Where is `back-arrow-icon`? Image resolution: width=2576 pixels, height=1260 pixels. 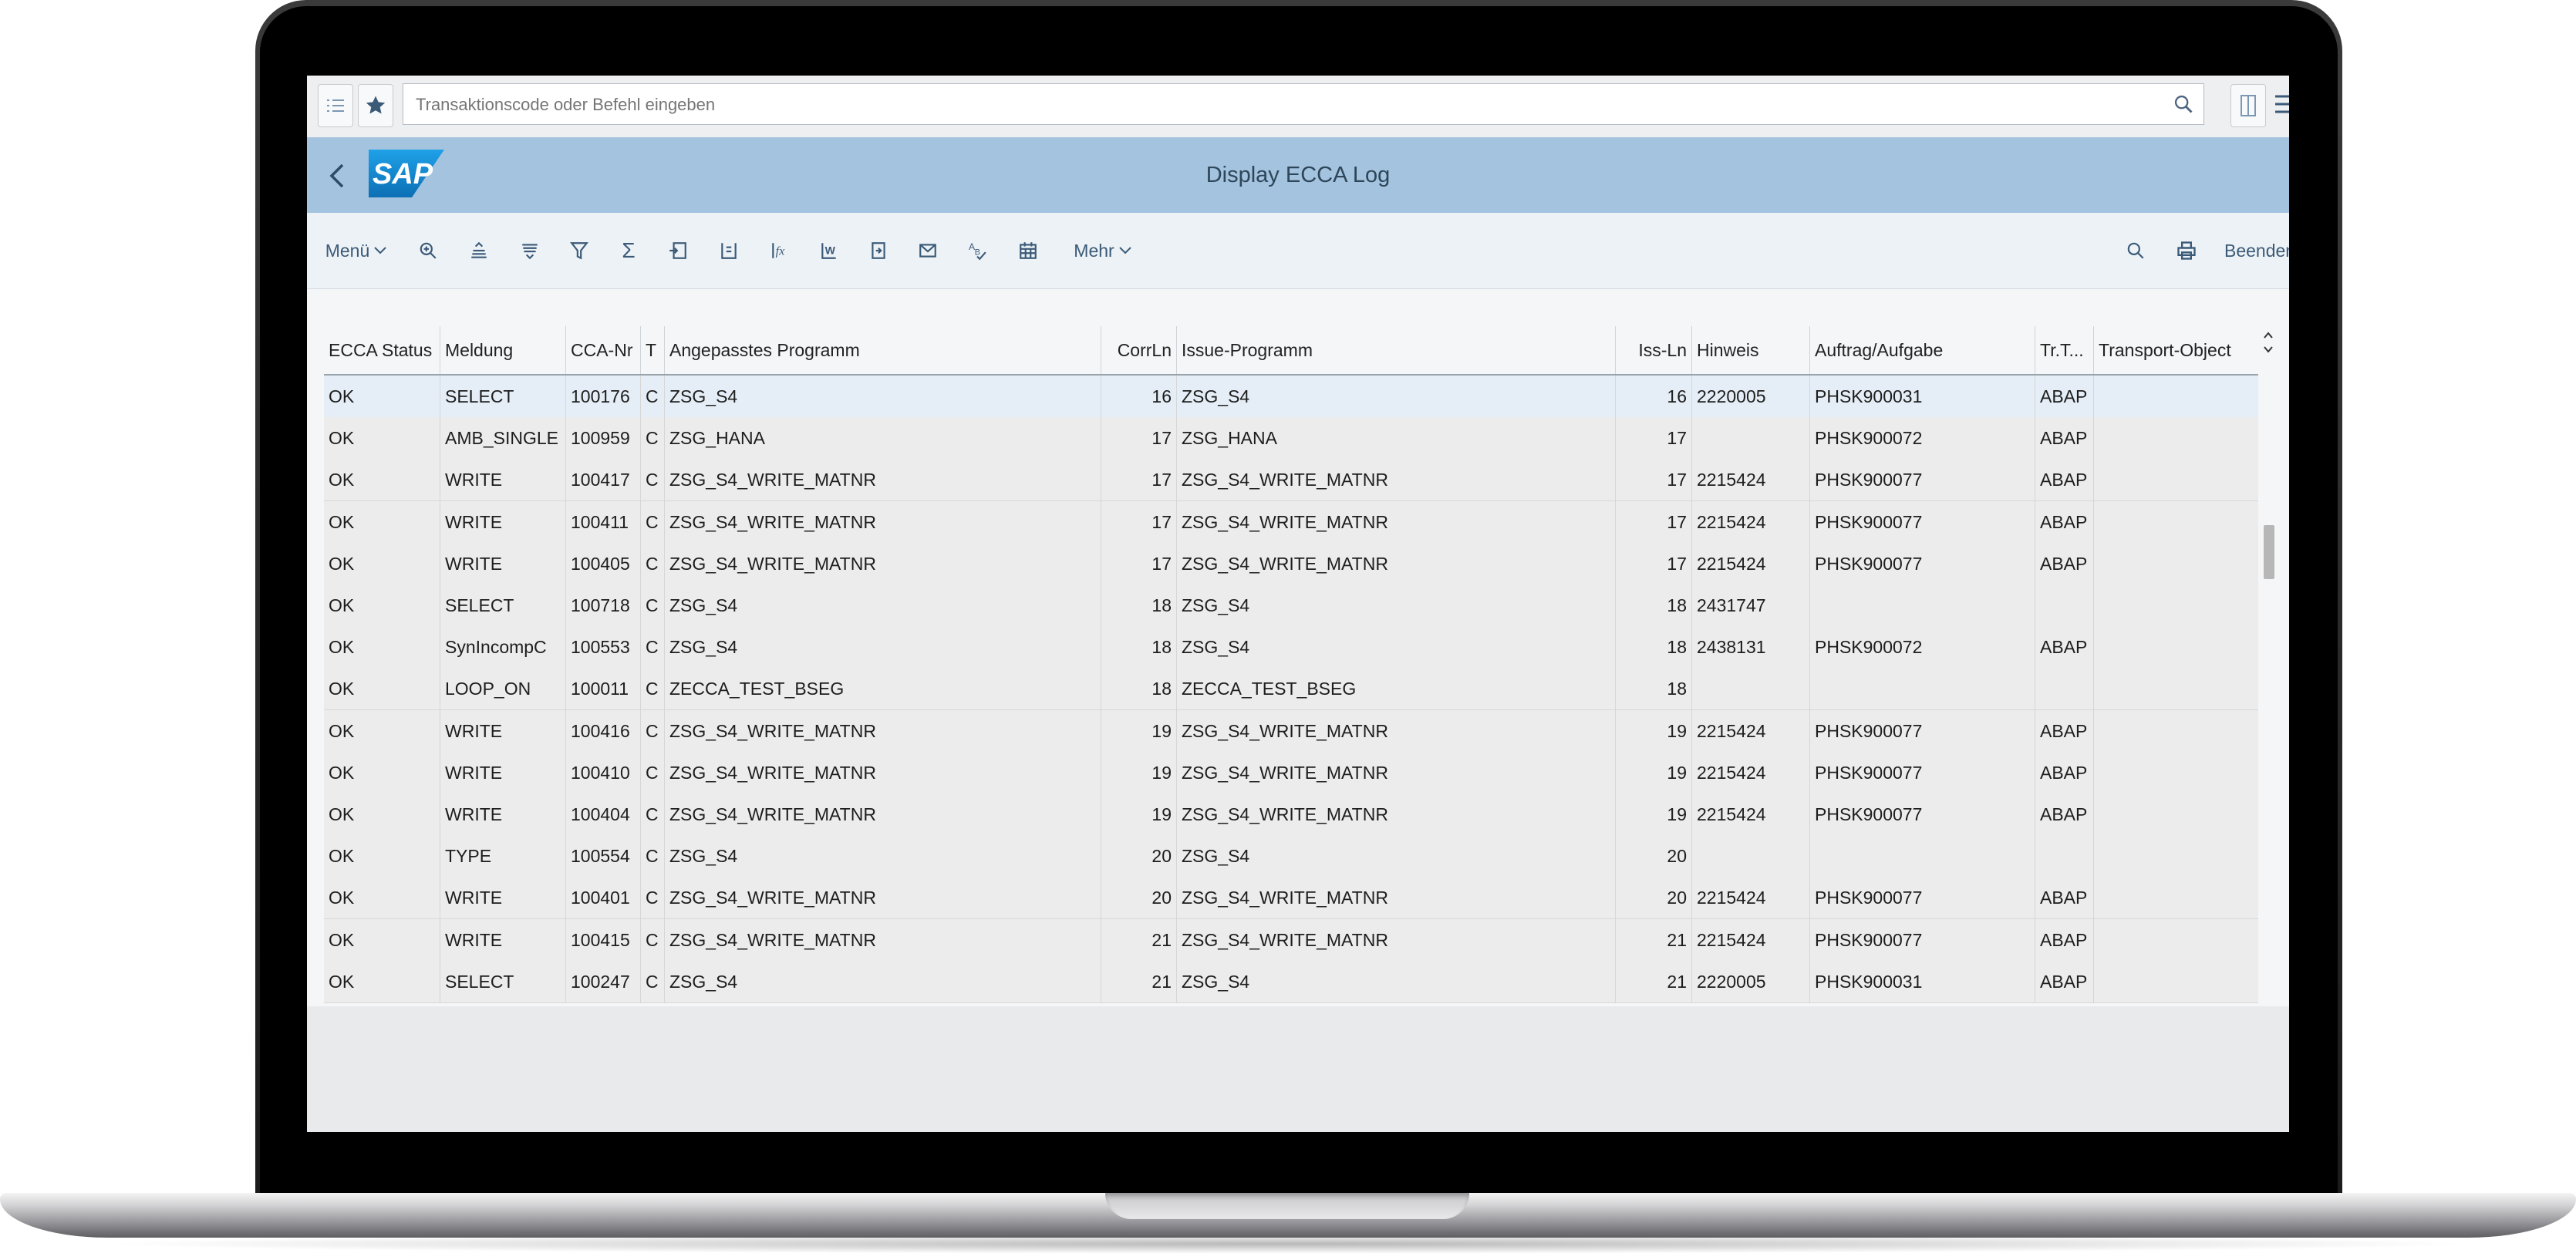
back-arrow-icon is located at coordinates (337, 176).